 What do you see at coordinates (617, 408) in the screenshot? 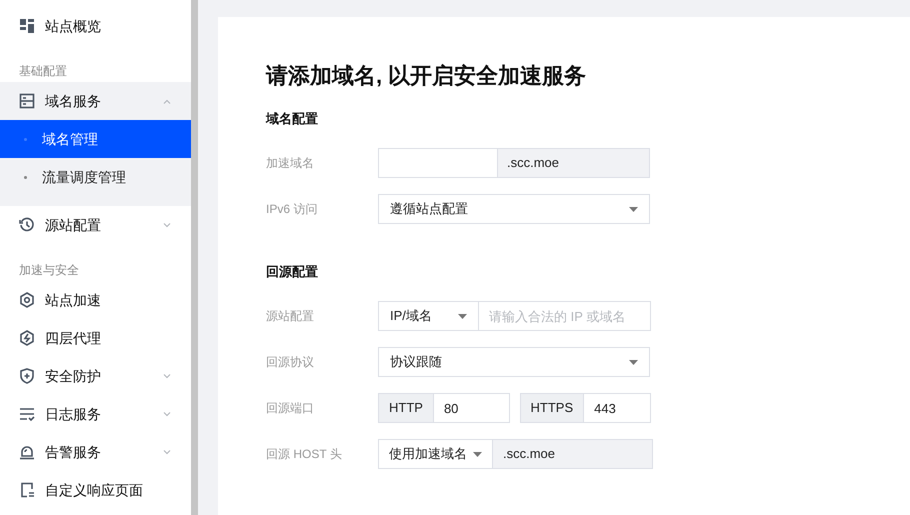
I see `port-input-field: 443` at bounding box center [617, 408].